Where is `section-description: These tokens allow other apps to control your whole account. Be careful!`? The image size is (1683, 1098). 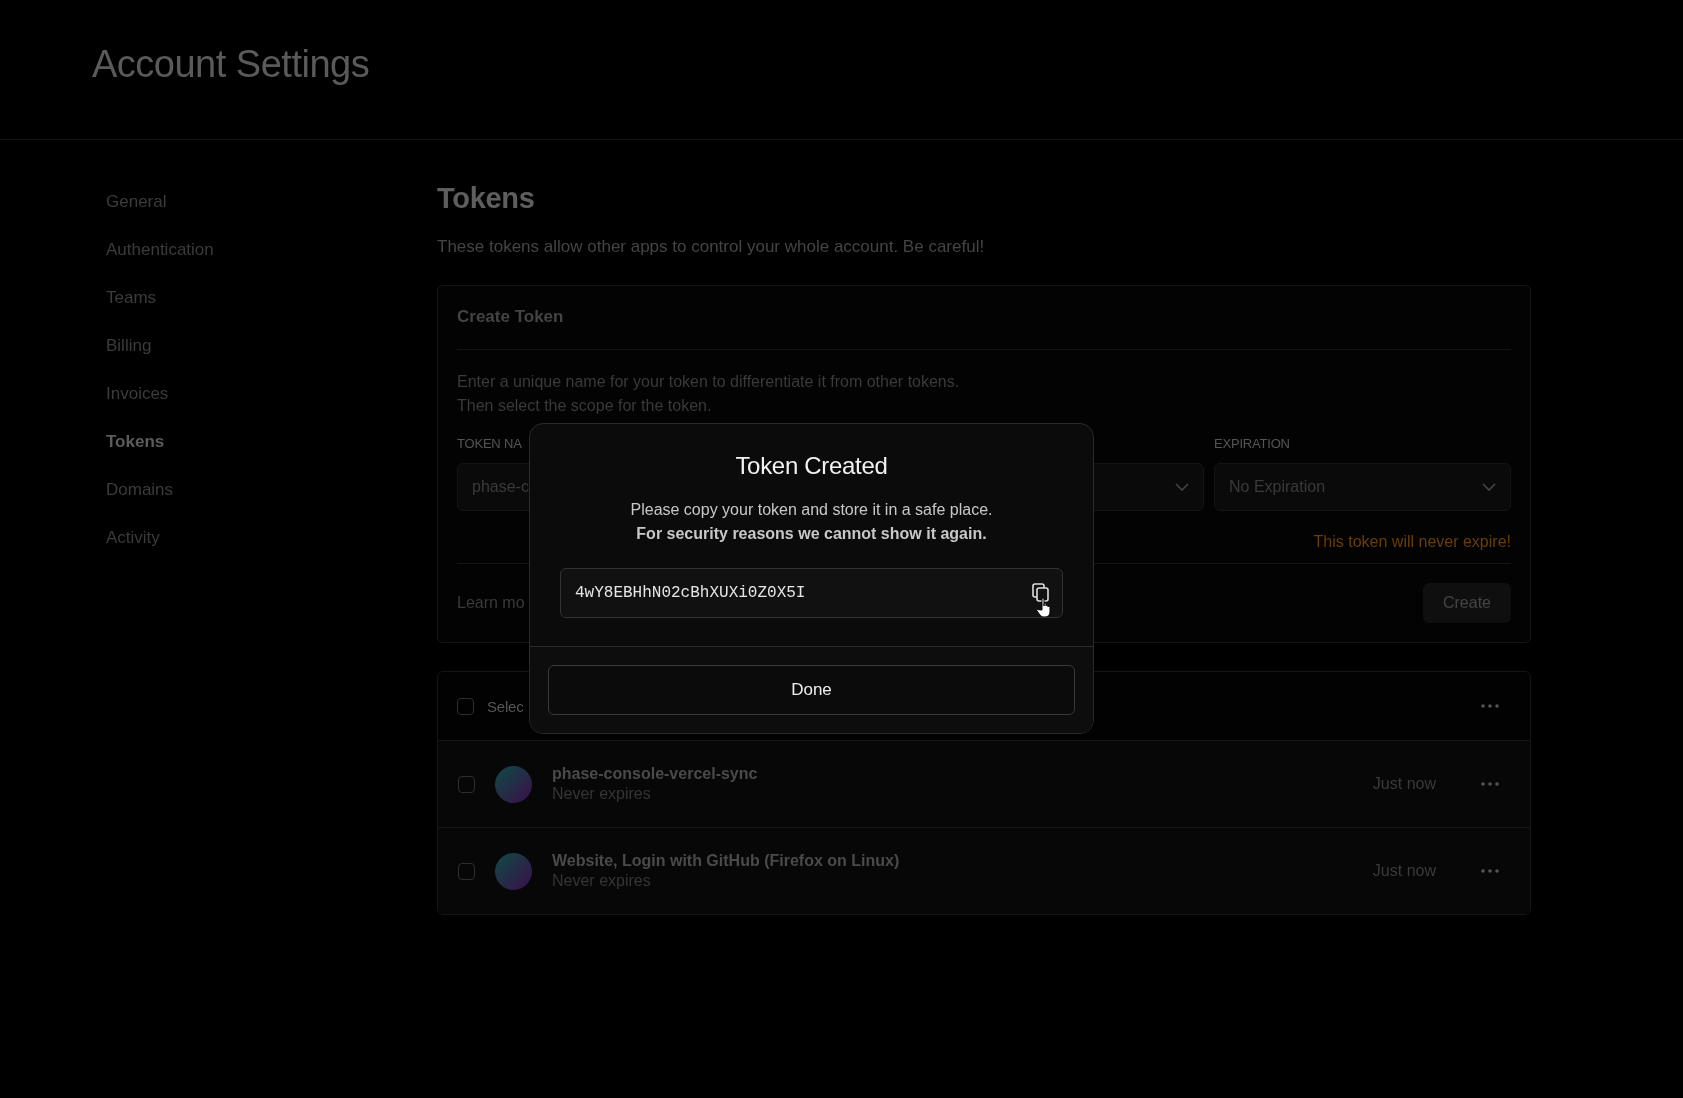 section-description: These tokens allow other apps to control your whole account. Be careful! is located at coordinates (711, 247).